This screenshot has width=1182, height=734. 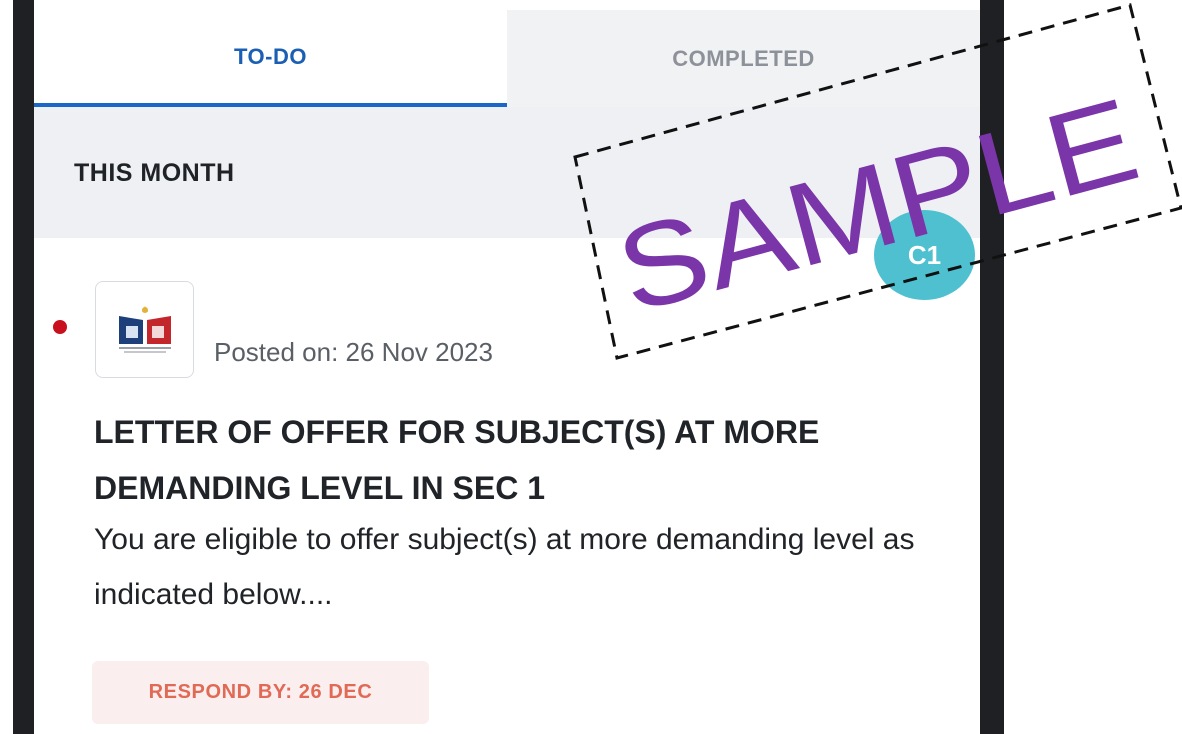 What do you see at coordinates (353, 352) in the screenshot?
I see `posted-date: Posted on: 26 Nov 2023` at bounding box center [353, 352].